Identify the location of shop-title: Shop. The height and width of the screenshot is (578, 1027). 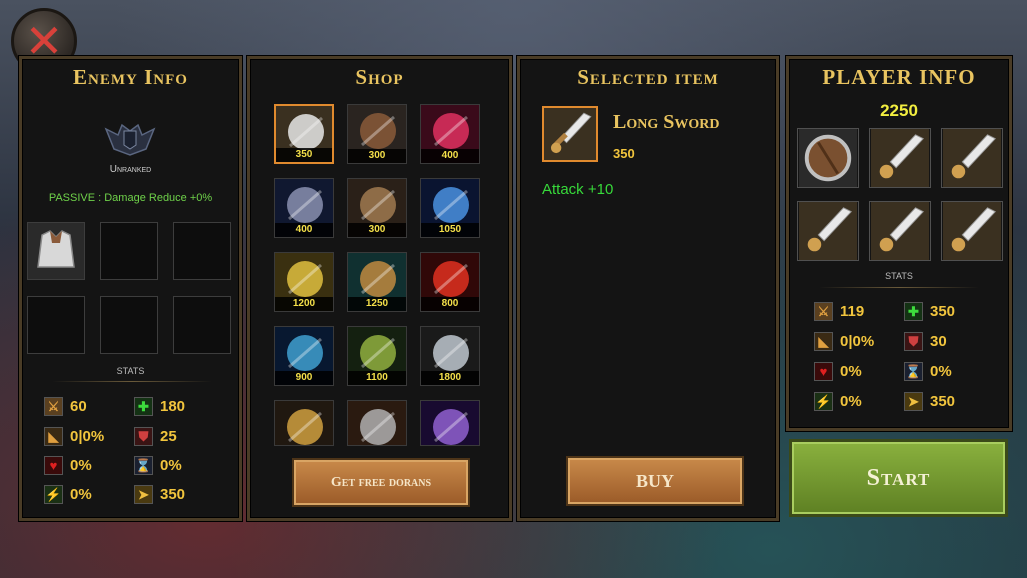
(379, 77).